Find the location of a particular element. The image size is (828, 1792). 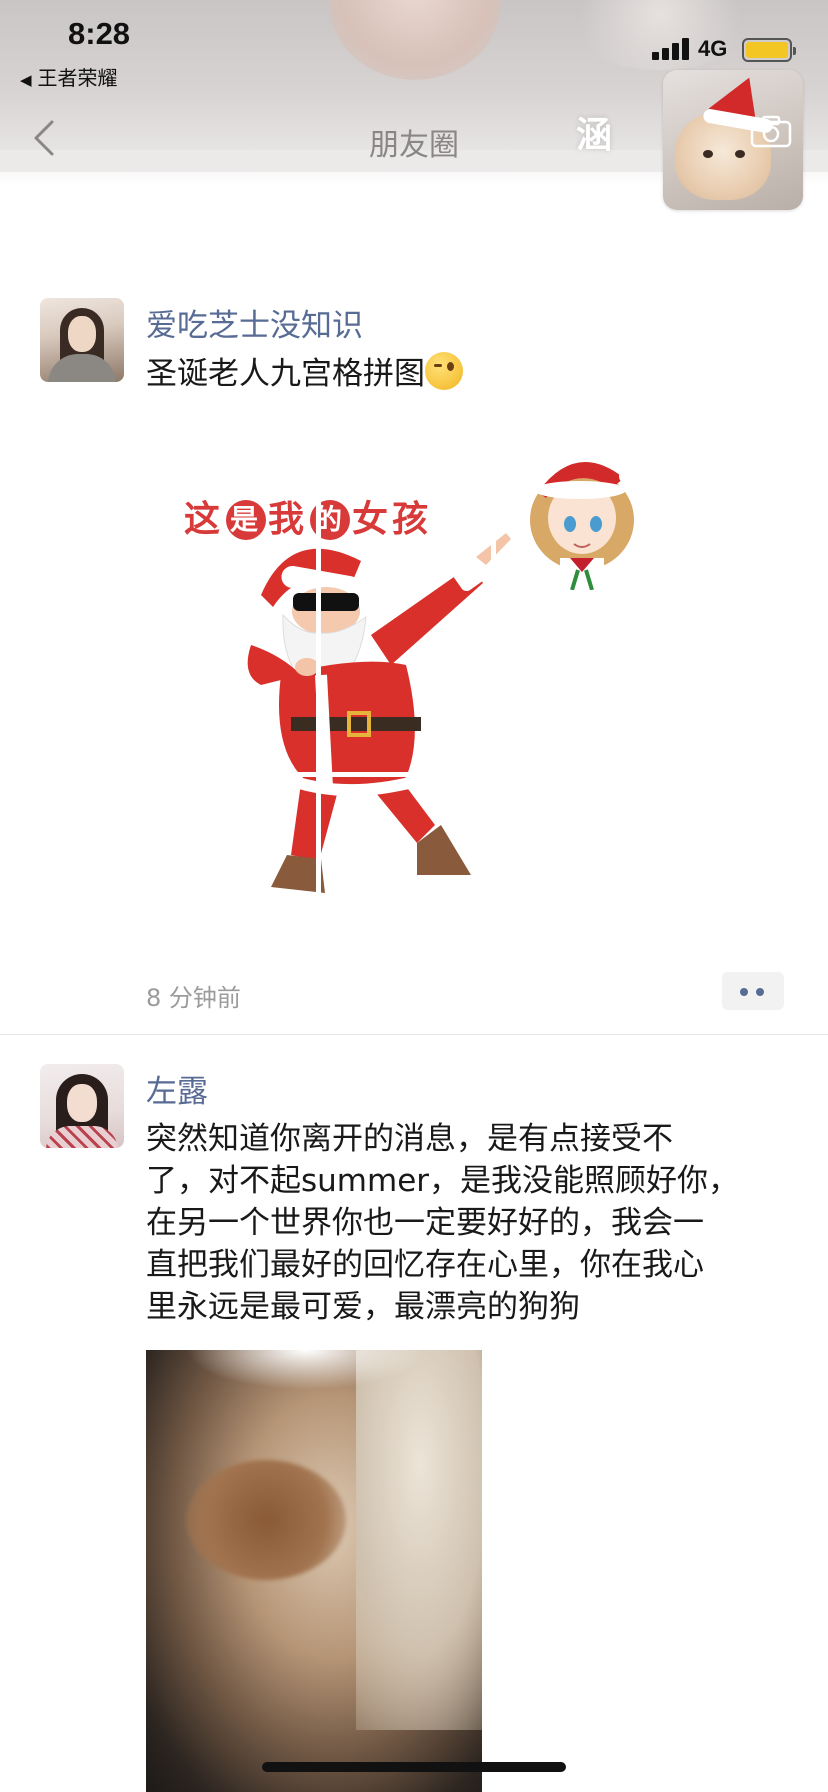

back-to-app-link: ◀ 王者荣耀 is located at coordinates (69, 76).